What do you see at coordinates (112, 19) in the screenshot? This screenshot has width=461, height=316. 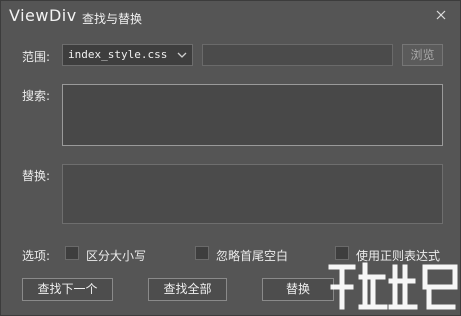 I see `window-subtitle: 查找与替换` at bounding box center [112, 19].